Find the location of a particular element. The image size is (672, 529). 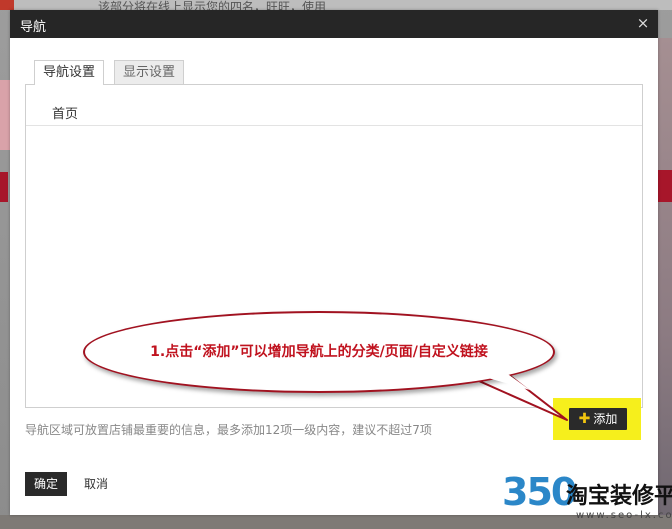

nav-hint-text: 导航区域可放置店铺最重要的信息，最多添加12项一级内容，建议不超过7项 is located at coordinates (228, 430).